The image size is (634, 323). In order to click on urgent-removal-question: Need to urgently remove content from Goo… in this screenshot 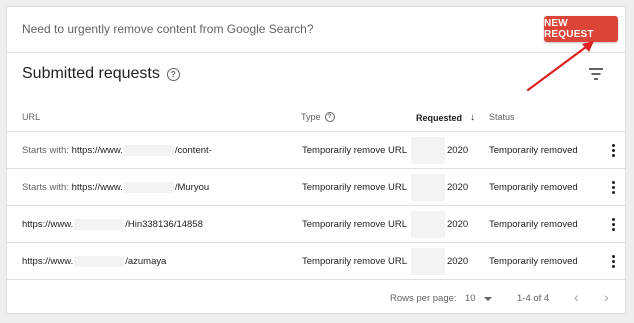, I will do `click(168, 29)`.